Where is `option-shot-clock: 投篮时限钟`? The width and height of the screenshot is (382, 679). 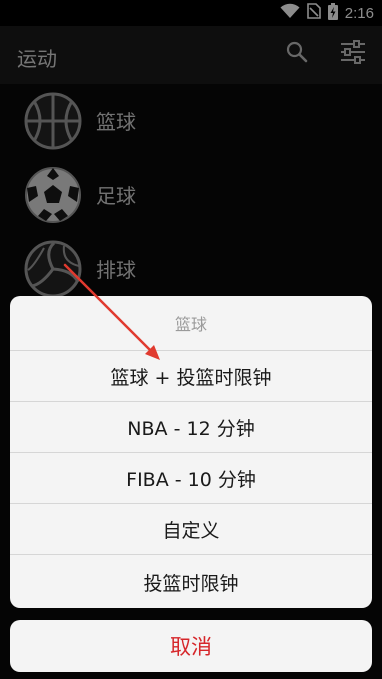
option-shot-clock: 投篮时限钟 is located at coordinates (191, 581).